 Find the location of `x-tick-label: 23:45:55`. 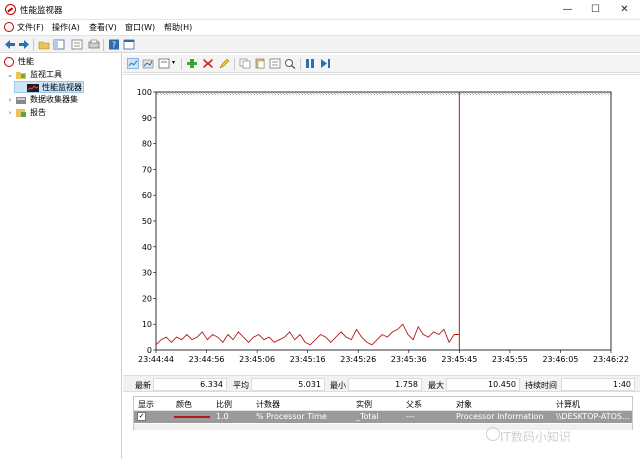

x-tick-label: 23:45:55 is located at coordinates (510, 359).